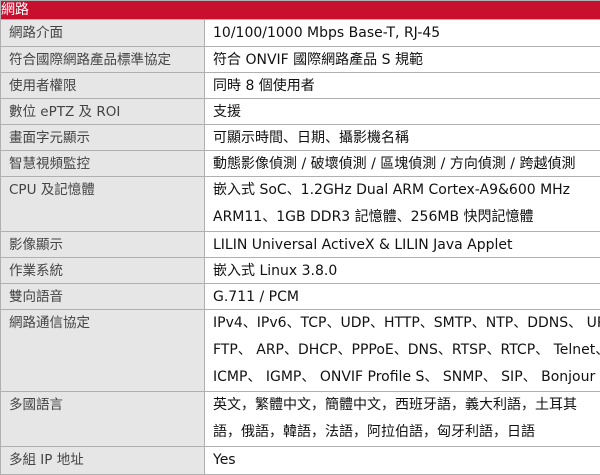  Describe the element at coordinates (103, 461) in the screenshot. I see `spec-label: 多組 IP 地址` at that location.